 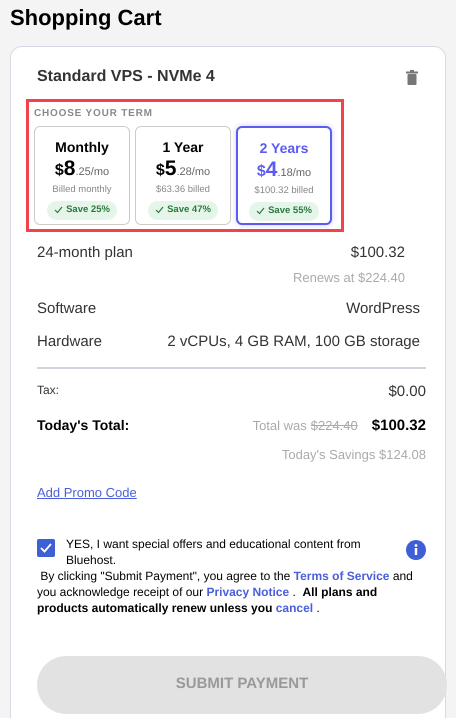 What do you see at coordinates (342, 575) in the screenshot?
I see `legal-link: Terms of Service` at bounding box center [342, 575].